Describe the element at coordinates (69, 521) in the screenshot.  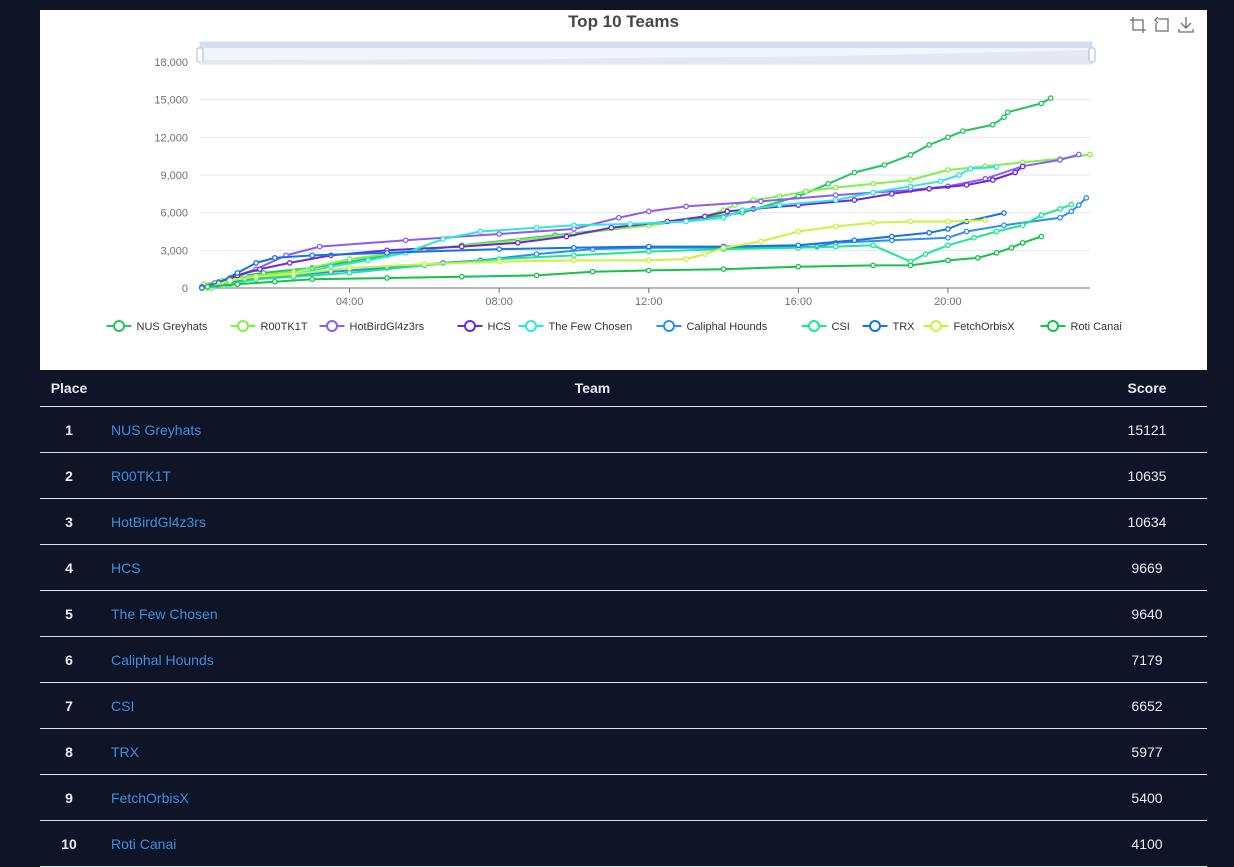
I see `place-cell: 3` at that location.